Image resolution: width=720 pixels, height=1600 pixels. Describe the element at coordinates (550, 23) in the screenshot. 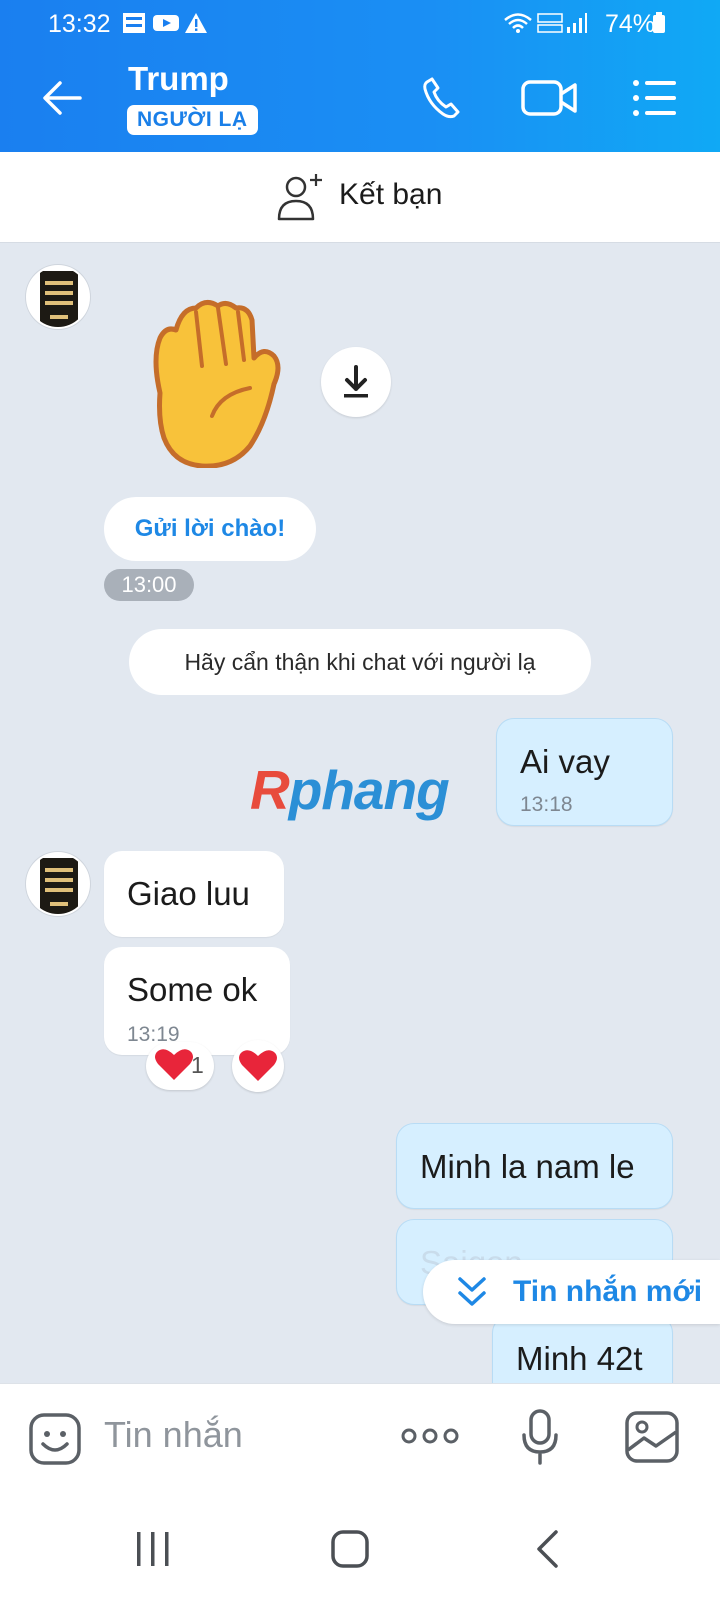

I see `volte-icon` at that location.